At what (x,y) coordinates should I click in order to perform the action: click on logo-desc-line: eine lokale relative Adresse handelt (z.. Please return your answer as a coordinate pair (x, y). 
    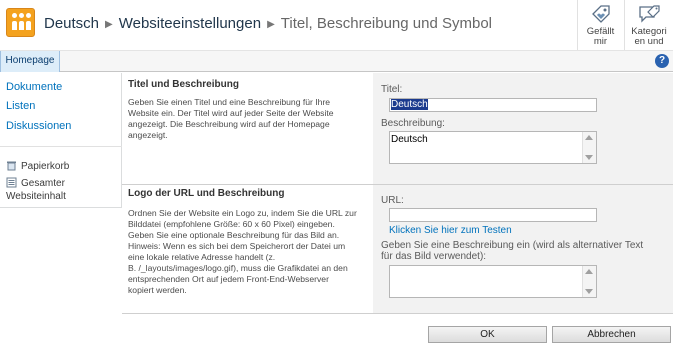
    Looking at the image, I should click on (202, 257).